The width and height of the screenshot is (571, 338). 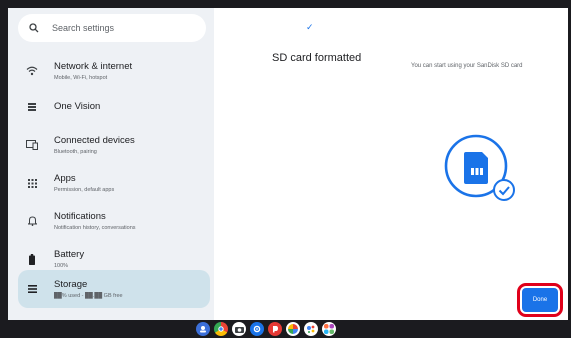 I want to click on settings-icon, so click(x=257, y=329).